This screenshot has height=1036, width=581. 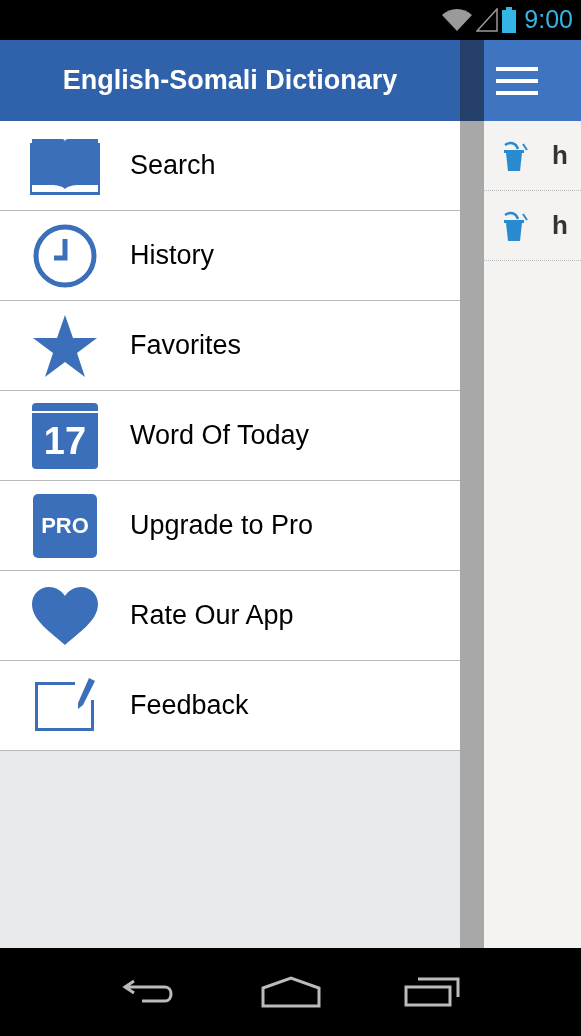 I want to click on item-label: Feedback, so click(x=189, y=706).